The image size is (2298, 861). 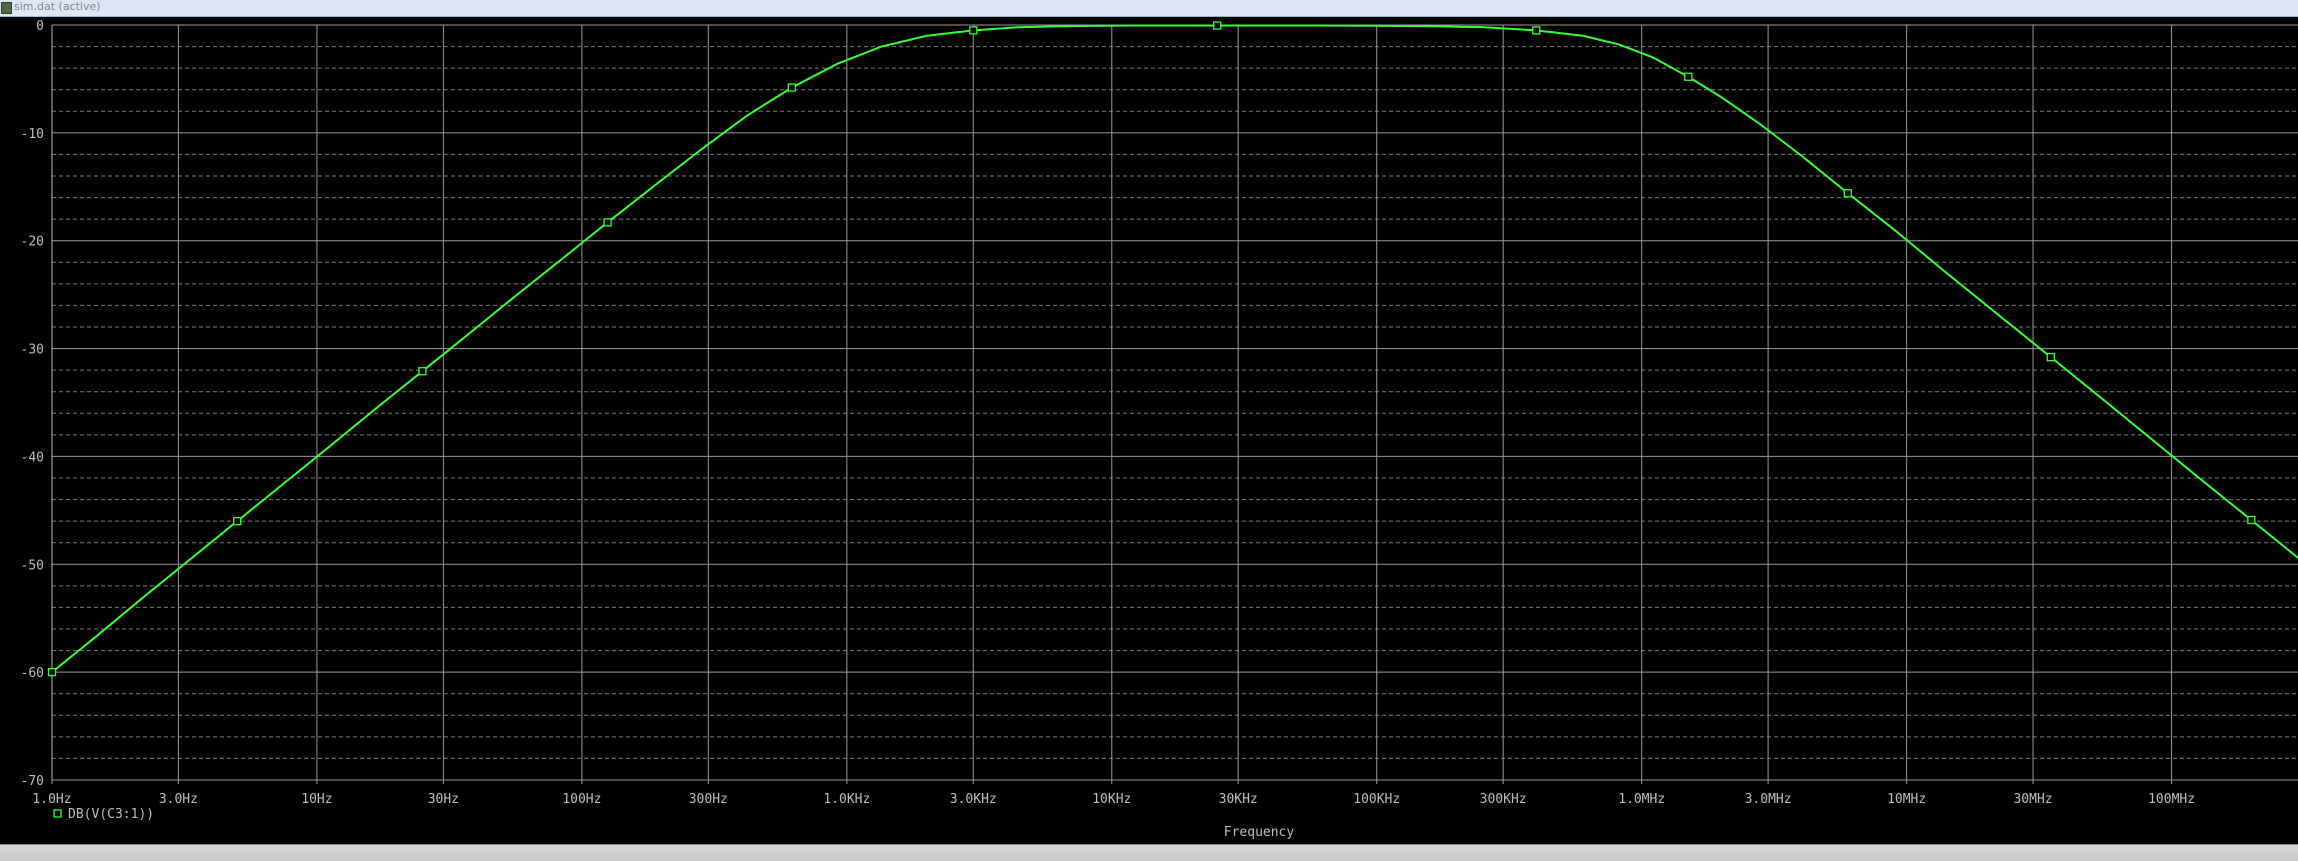 What do you see at coordinates (846, 799) in the screenshot?
I see `x-tick-label: 1.0KHz` at bounding box center [846, 799].